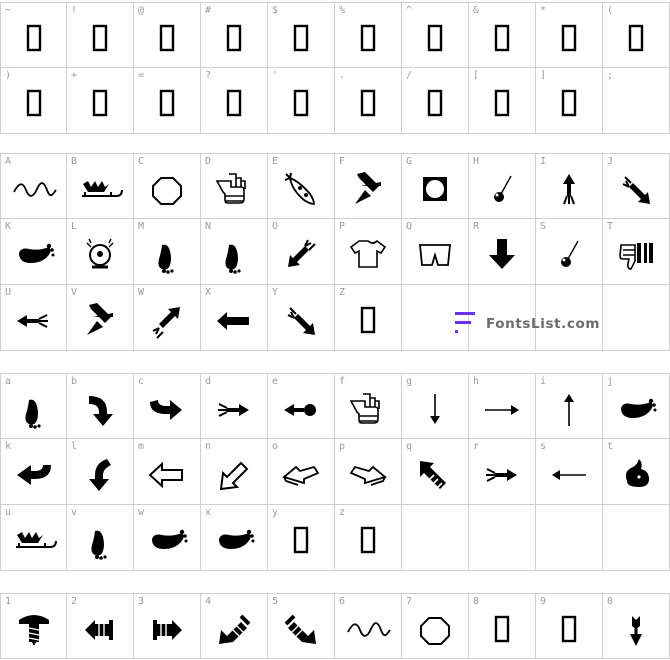 The width and height of the screenshot is (670, 660). What do you see at coordinates (502, 406) in the screenshot?
I see `glyph-cell: h` at bounding box center [502, 406].